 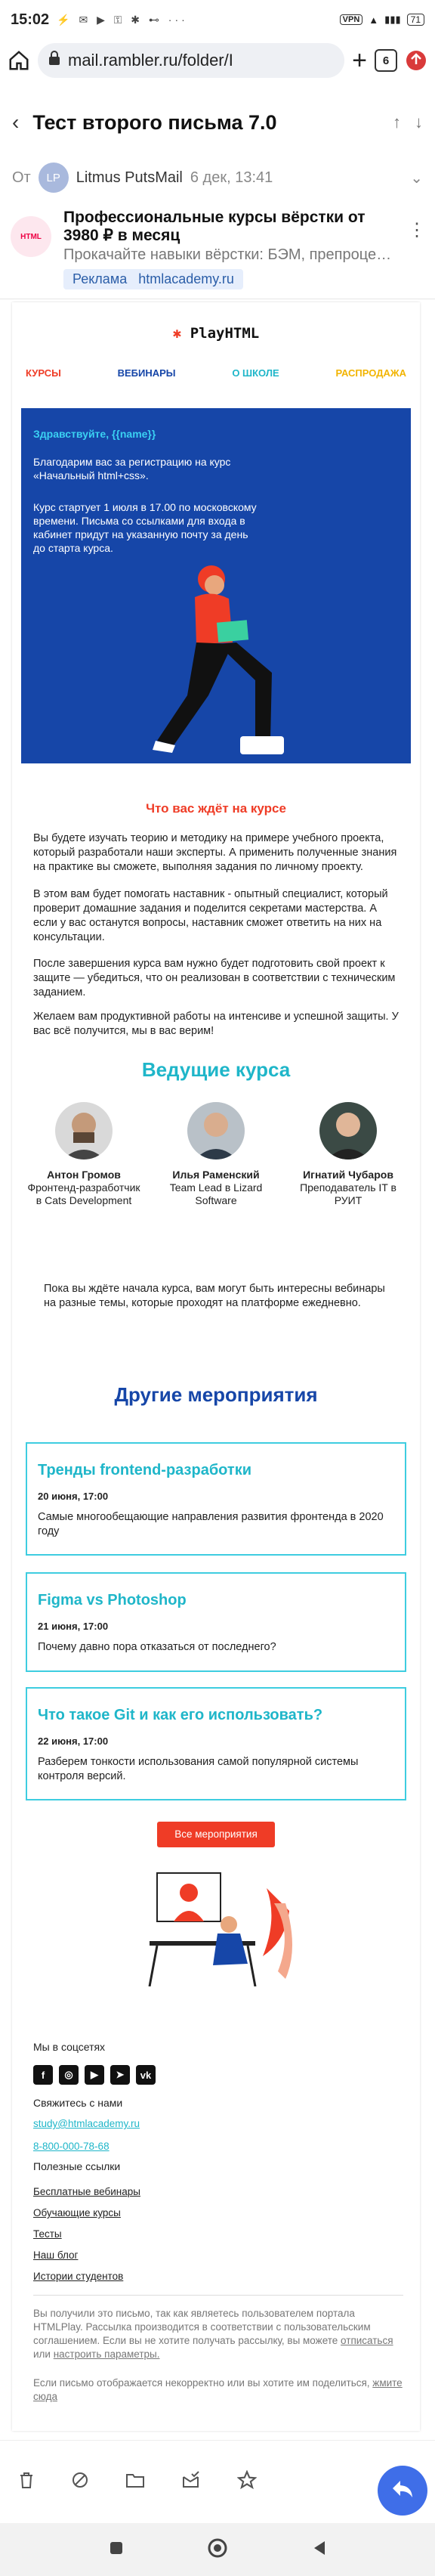 What do you see at coordinates (21, 177) in the screenshot?
I see `from-label: От` at bounding box center [21, 177].